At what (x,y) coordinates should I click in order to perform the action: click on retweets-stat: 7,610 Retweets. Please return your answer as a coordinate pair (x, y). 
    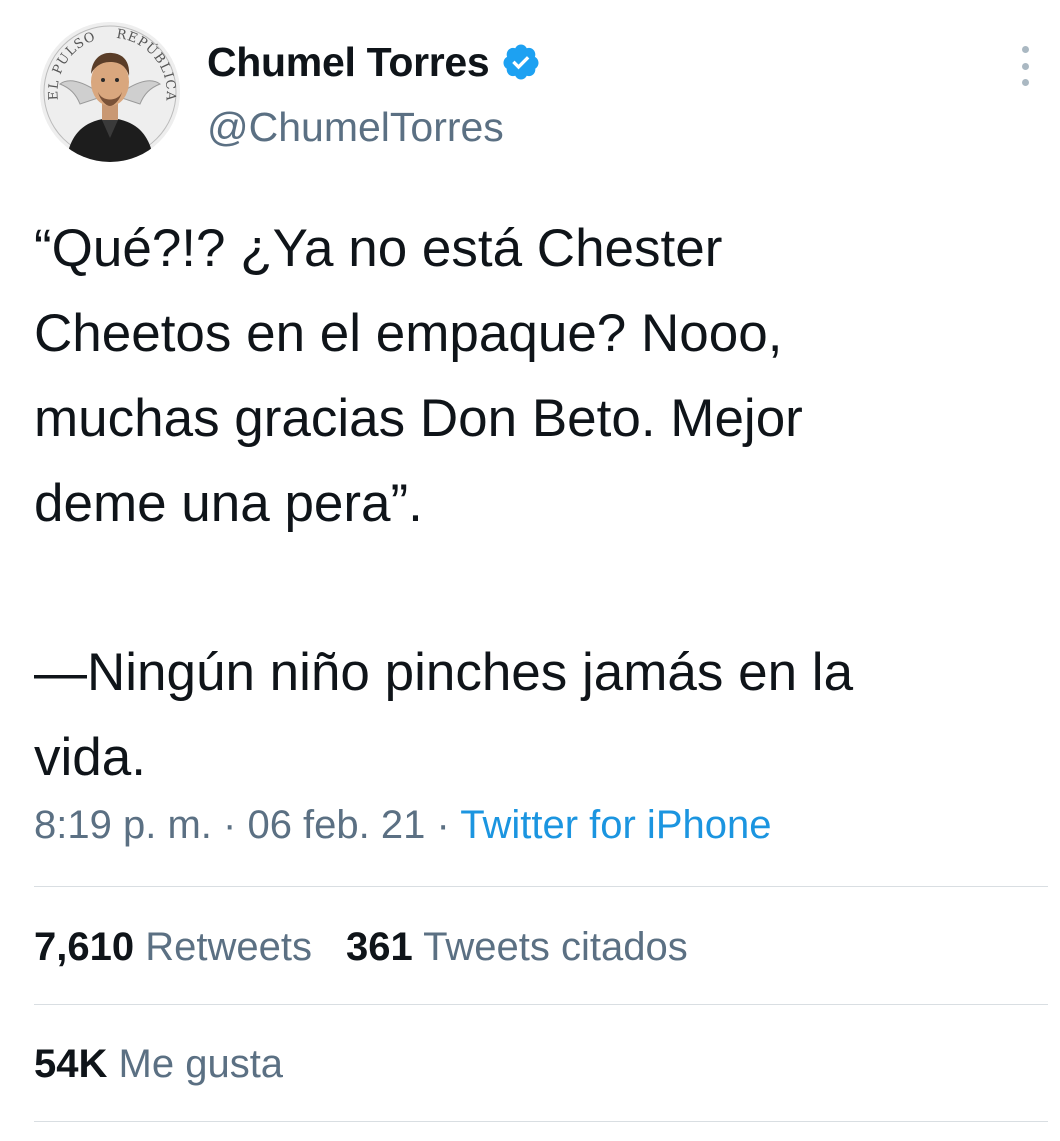
    Looking at the image, I should click on (173, 947).